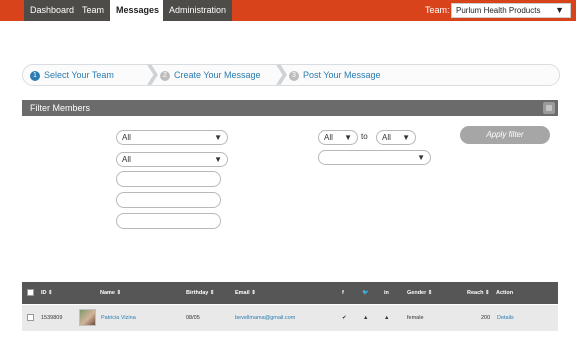 The width and height of the screenshot is (576, 347). I want to click on tab-messages: Messages, so click(138, 10).